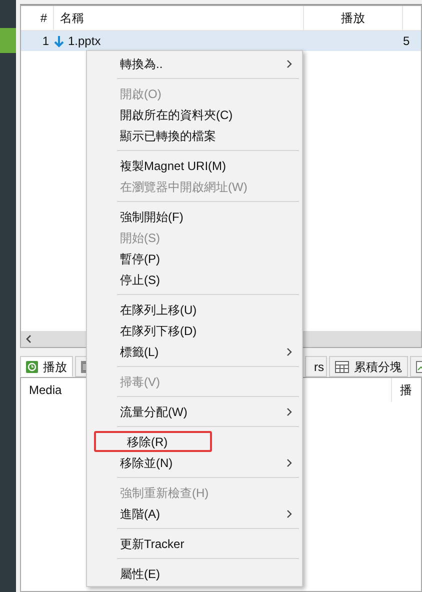  What do you see at coordinates (342, 366) in the screenshot?
I see `grid-icon` at bounding box center [342, 366].